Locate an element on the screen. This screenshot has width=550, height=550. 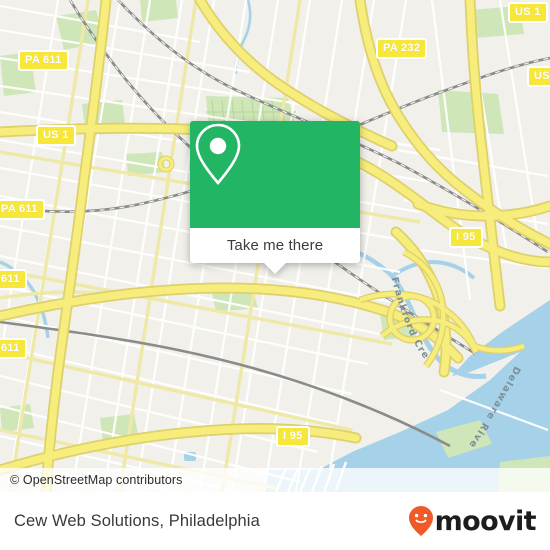
shield-i-95-bottom: I 95 is located at coordinates (293, 436).